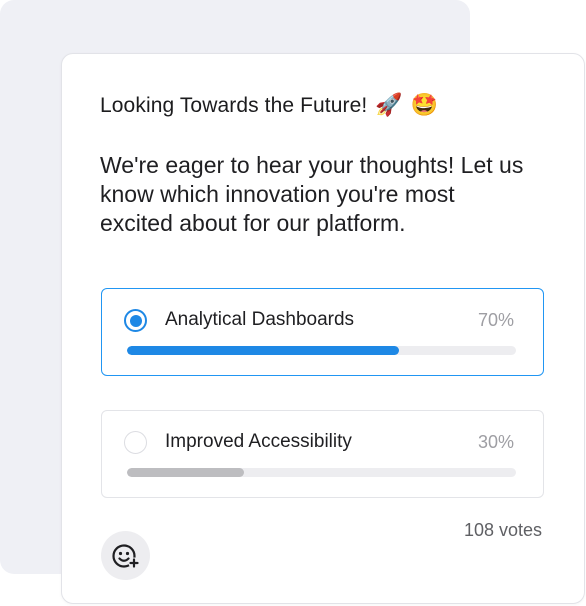  I want to click on poll-option-analytical-dashboards: Analytical Dashboards 70%, so click(322, 332).